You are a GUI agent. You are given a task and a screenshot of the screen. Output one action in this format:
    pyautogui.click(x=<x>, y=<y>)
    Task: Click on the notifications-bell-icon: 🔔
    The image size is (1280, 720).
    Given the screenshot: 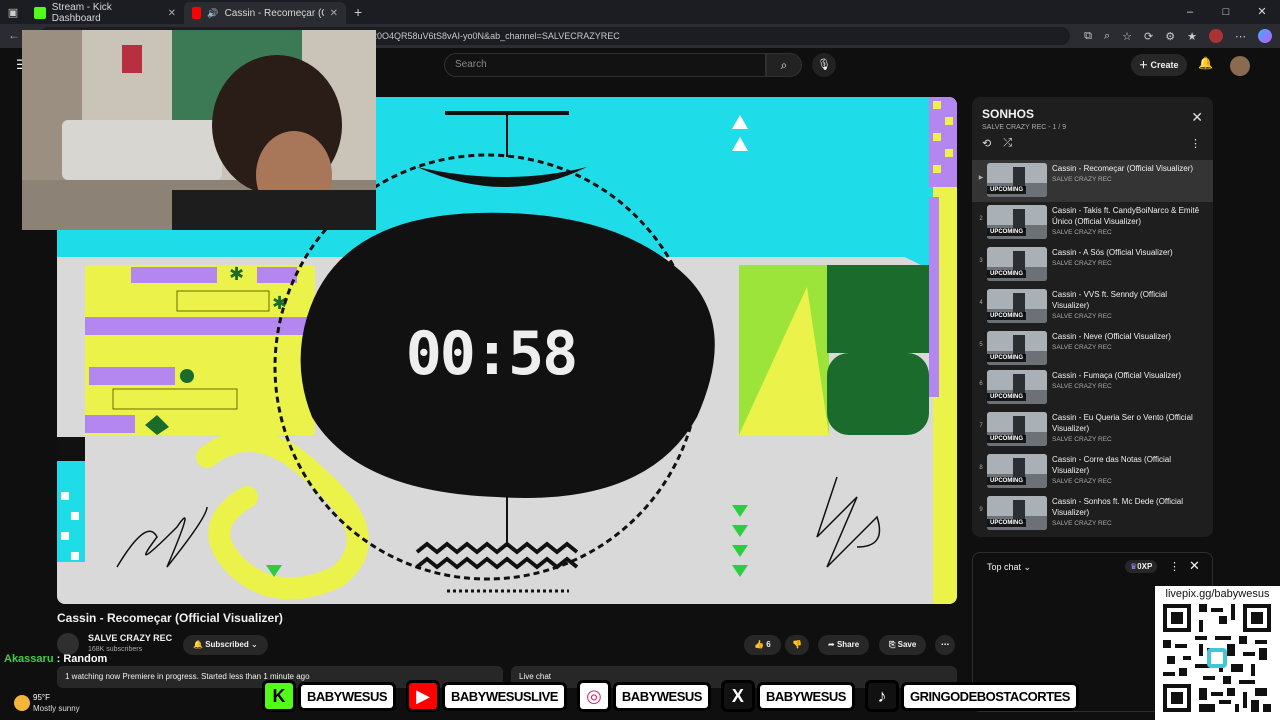 What is the action you would take?
    pyautogui.click(x=1205, y=63)
    